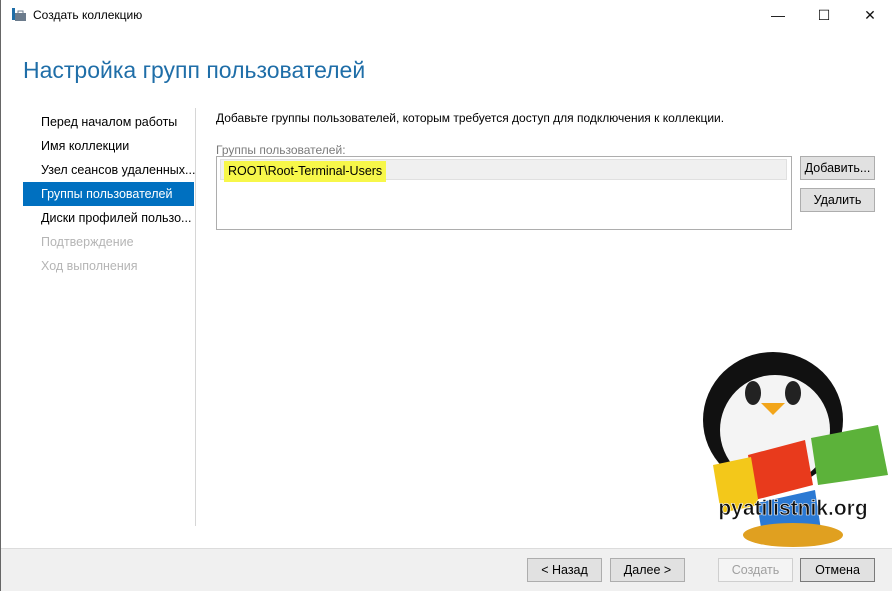 The image size is (892, 591). I want to click on penguin-logo-icon: pyatilistnik.org, so click(795, 449).